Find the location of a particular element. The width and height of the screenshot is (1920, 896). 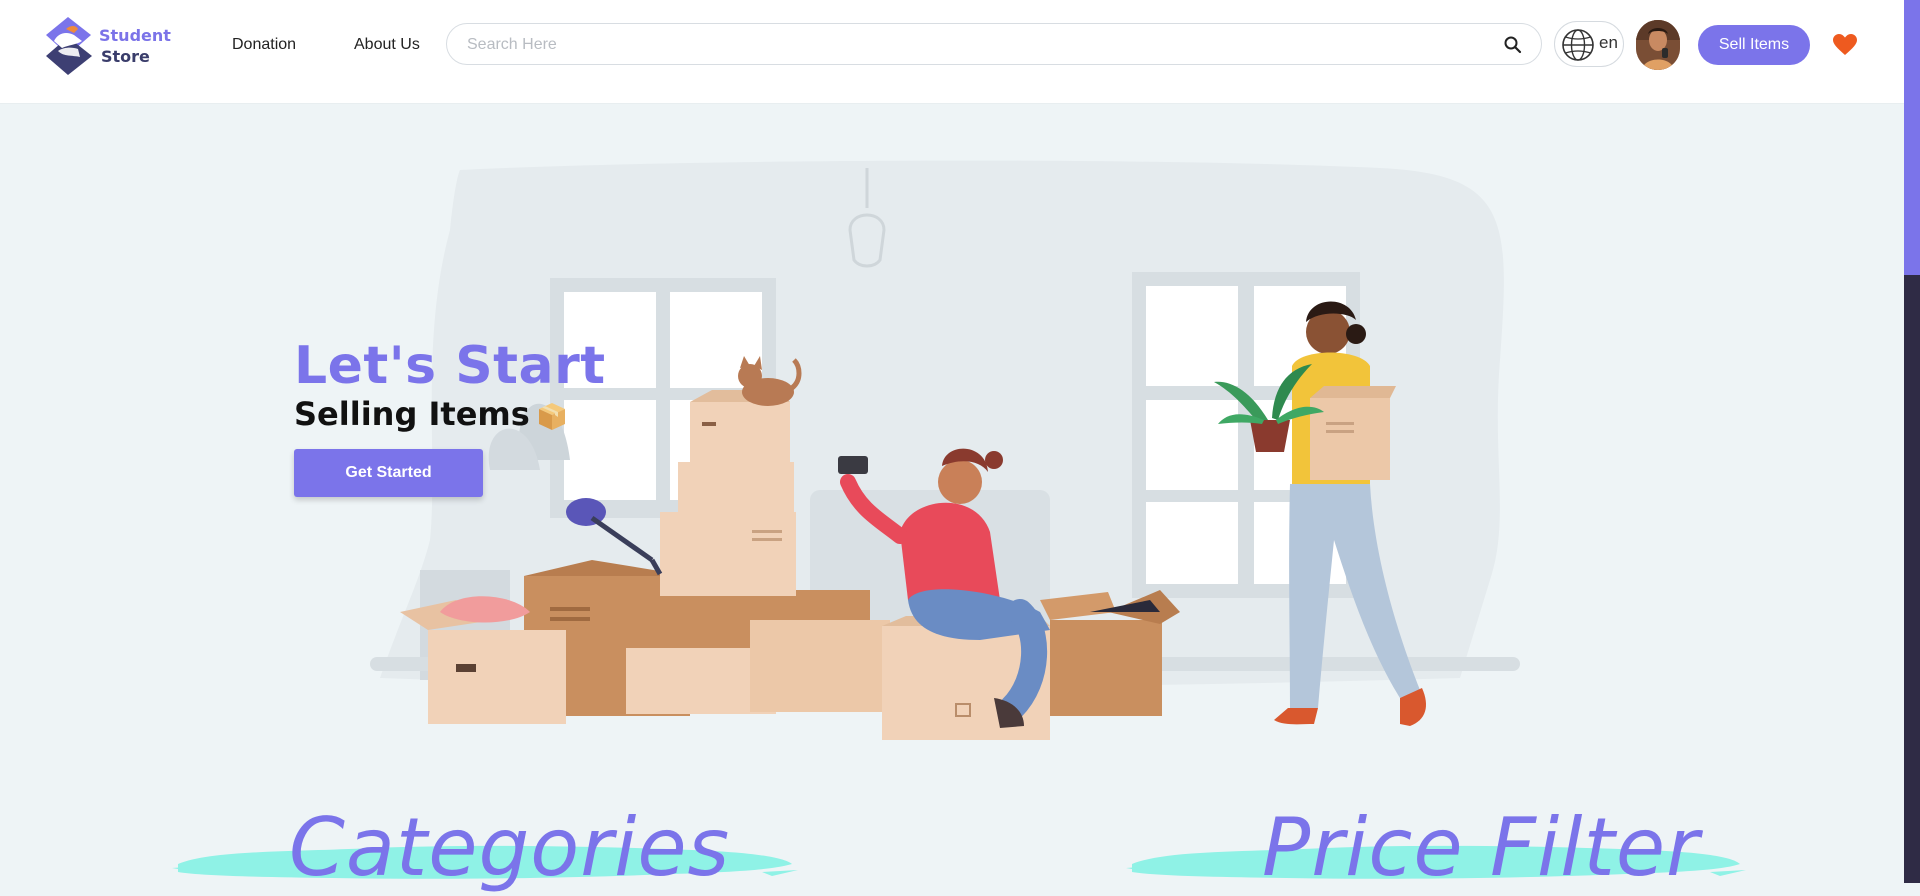

sell-items-button: Sell Items is located at coordinates (1754, 45).